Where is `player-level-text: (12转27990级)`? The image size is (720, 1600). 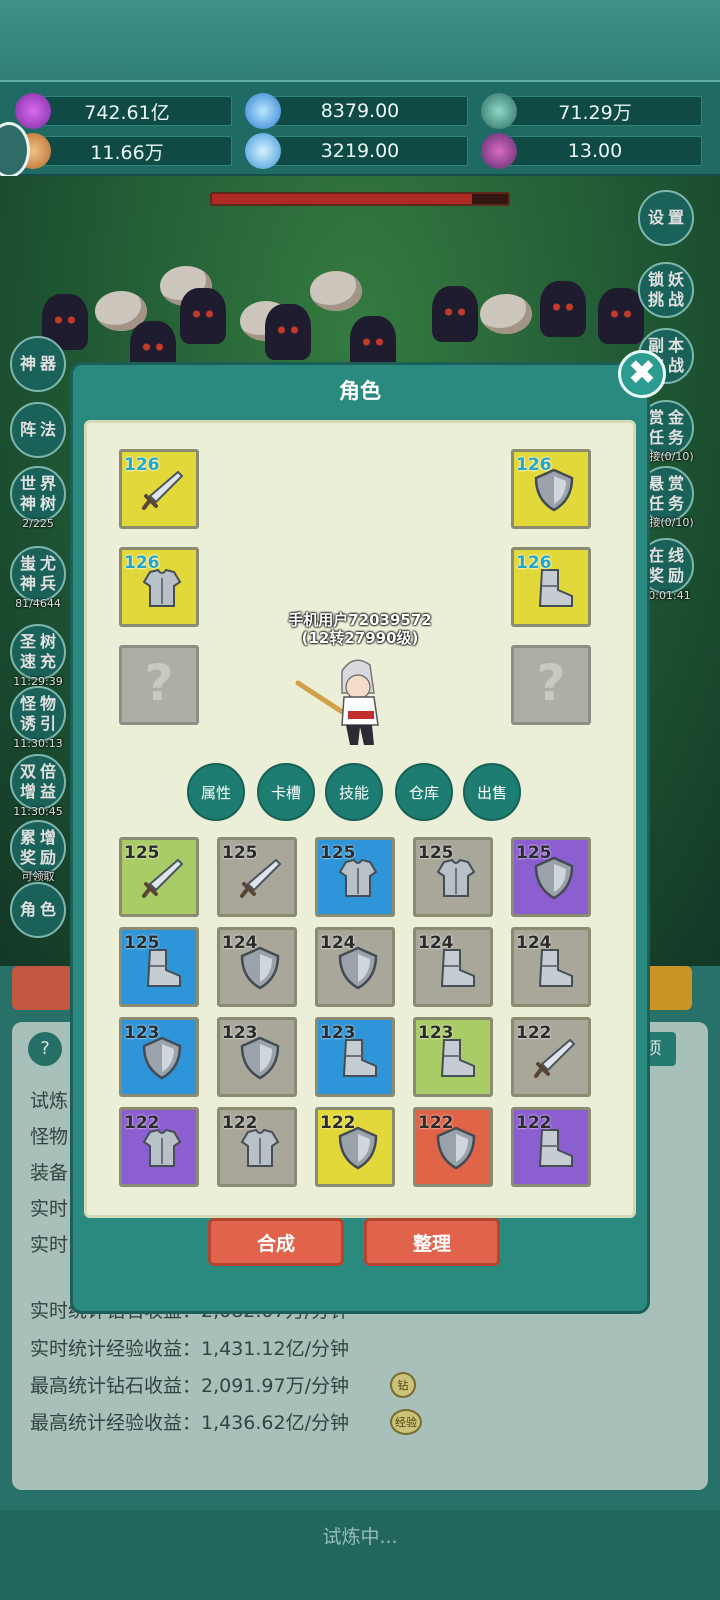
player-level-text: (12转27990级) is located at coordinates (360, 638).